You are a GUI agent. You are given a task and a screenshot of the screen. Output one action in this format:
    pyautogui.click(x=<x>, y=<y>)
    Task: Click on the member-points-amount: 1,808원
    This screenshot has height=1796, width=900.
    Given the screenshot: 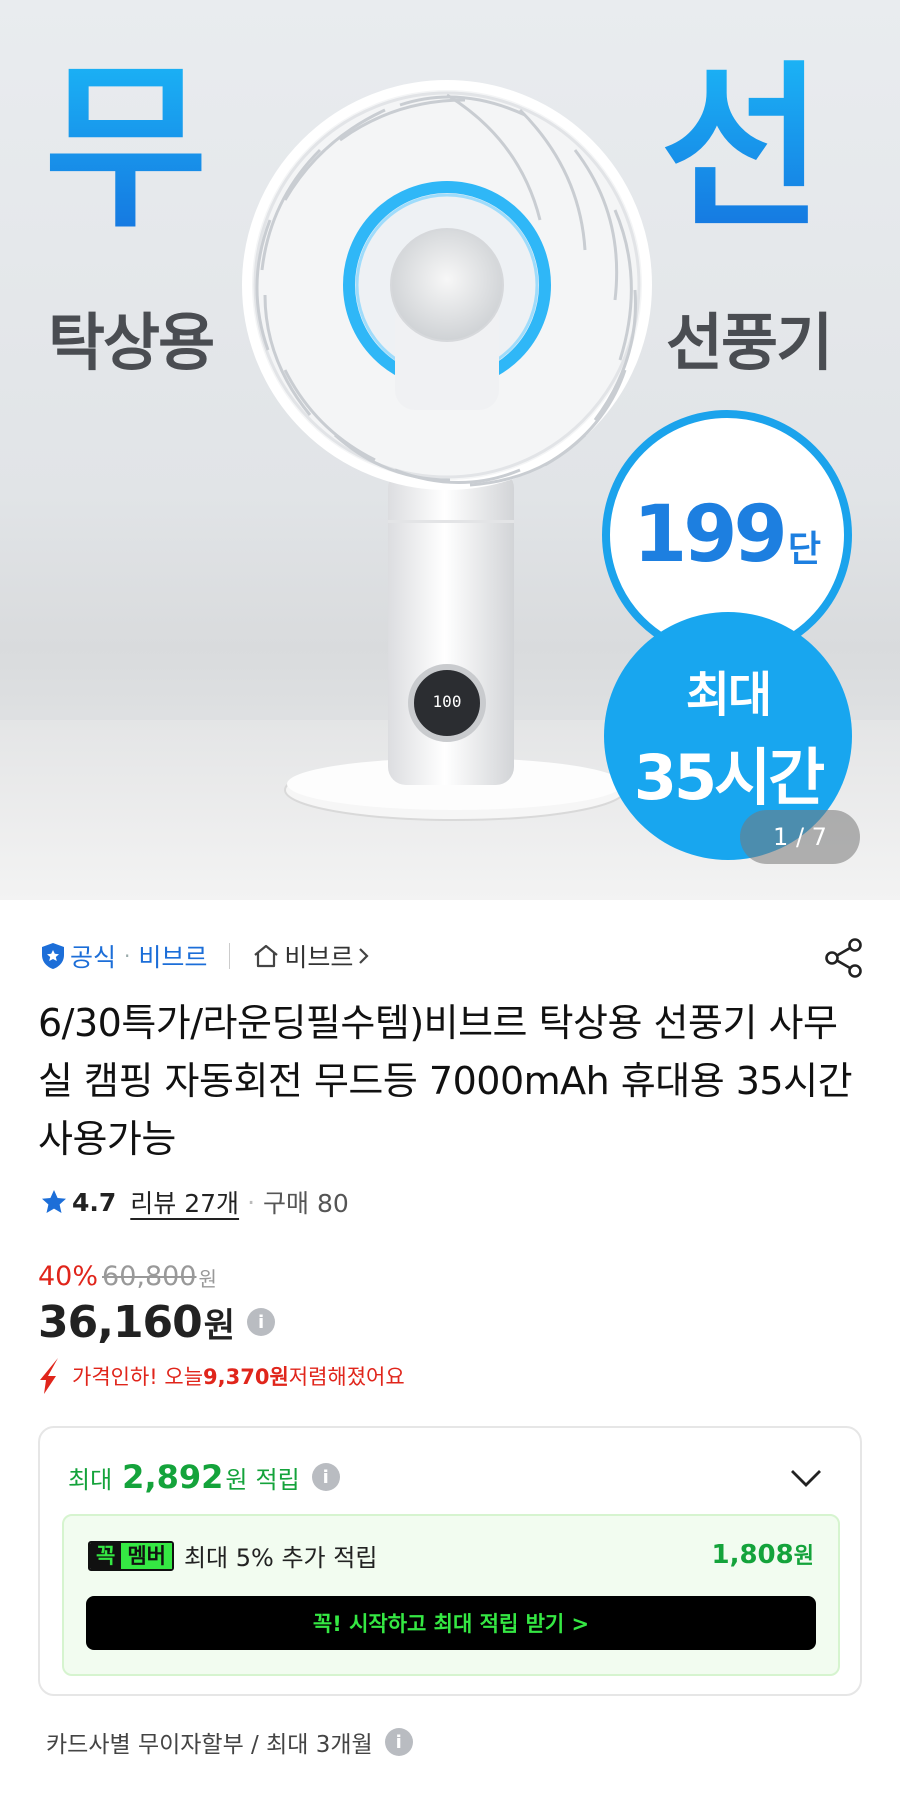 What is the action you would take?
    pyautogui.click(x=763, y=1554)
    